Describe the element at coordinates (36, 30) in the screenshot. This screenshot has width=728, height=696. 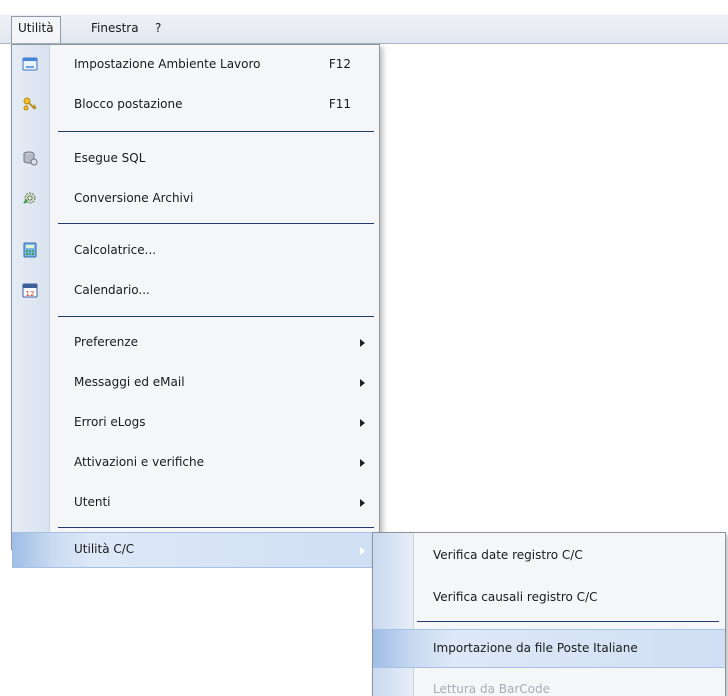
I see `menubar-item-utilita: Utilità` at that location.